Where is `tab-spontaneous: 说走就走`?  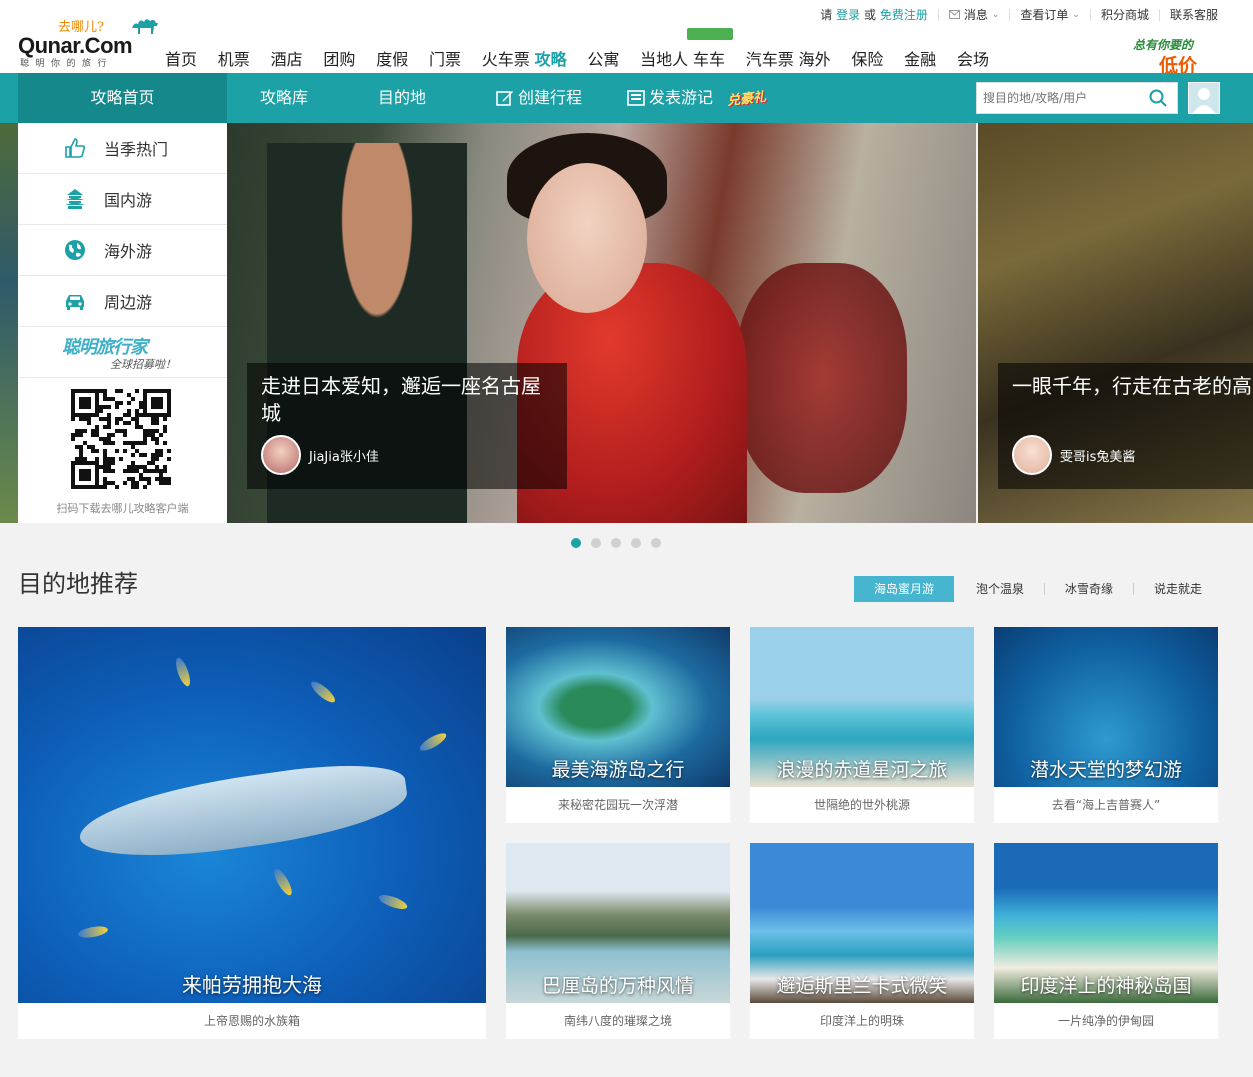 tab-spontaneous: 说走就走 is located at coordinates (1178, 589).